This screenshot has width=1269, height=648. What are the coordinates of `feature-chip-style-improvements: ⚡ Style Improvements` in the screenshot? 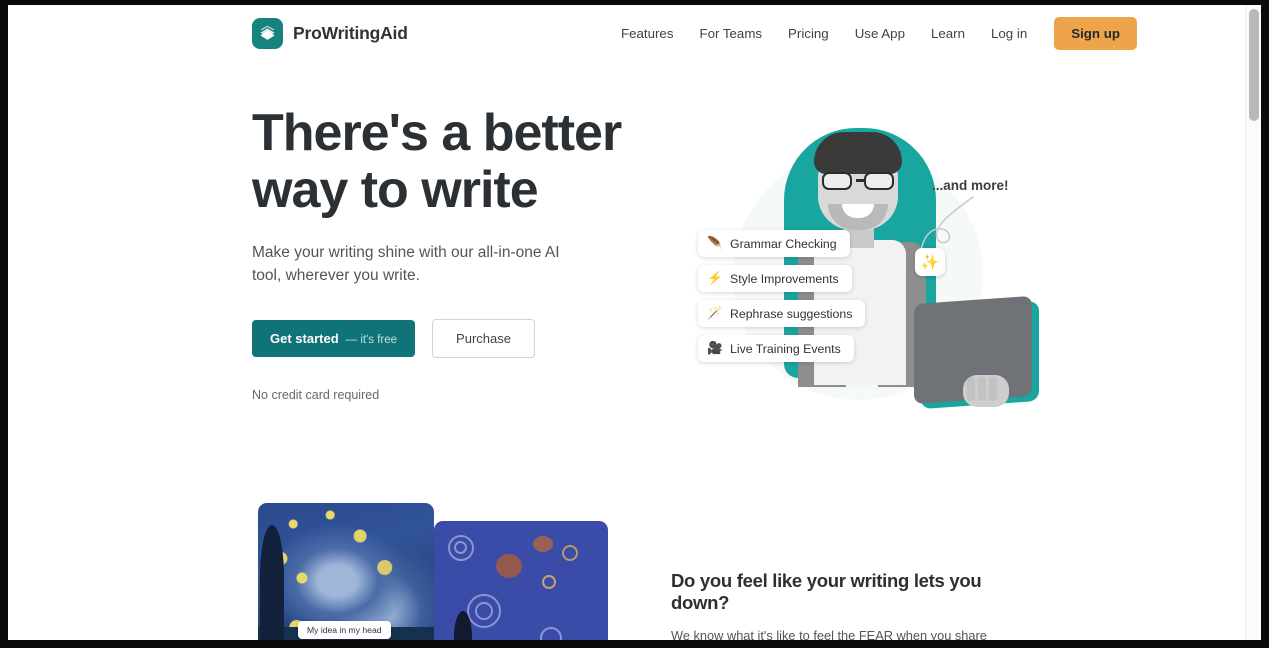 It's located at (775, 278).